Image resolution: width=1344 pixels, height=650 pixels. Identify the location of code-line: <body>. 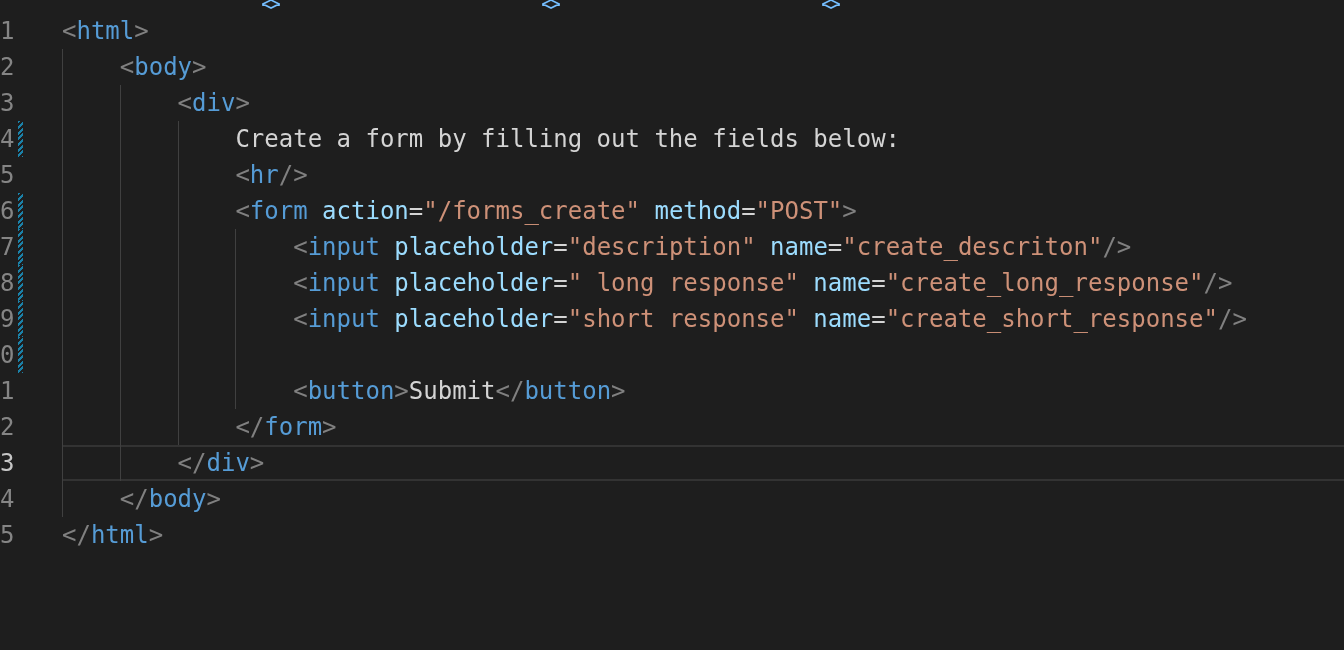
(162, 67).